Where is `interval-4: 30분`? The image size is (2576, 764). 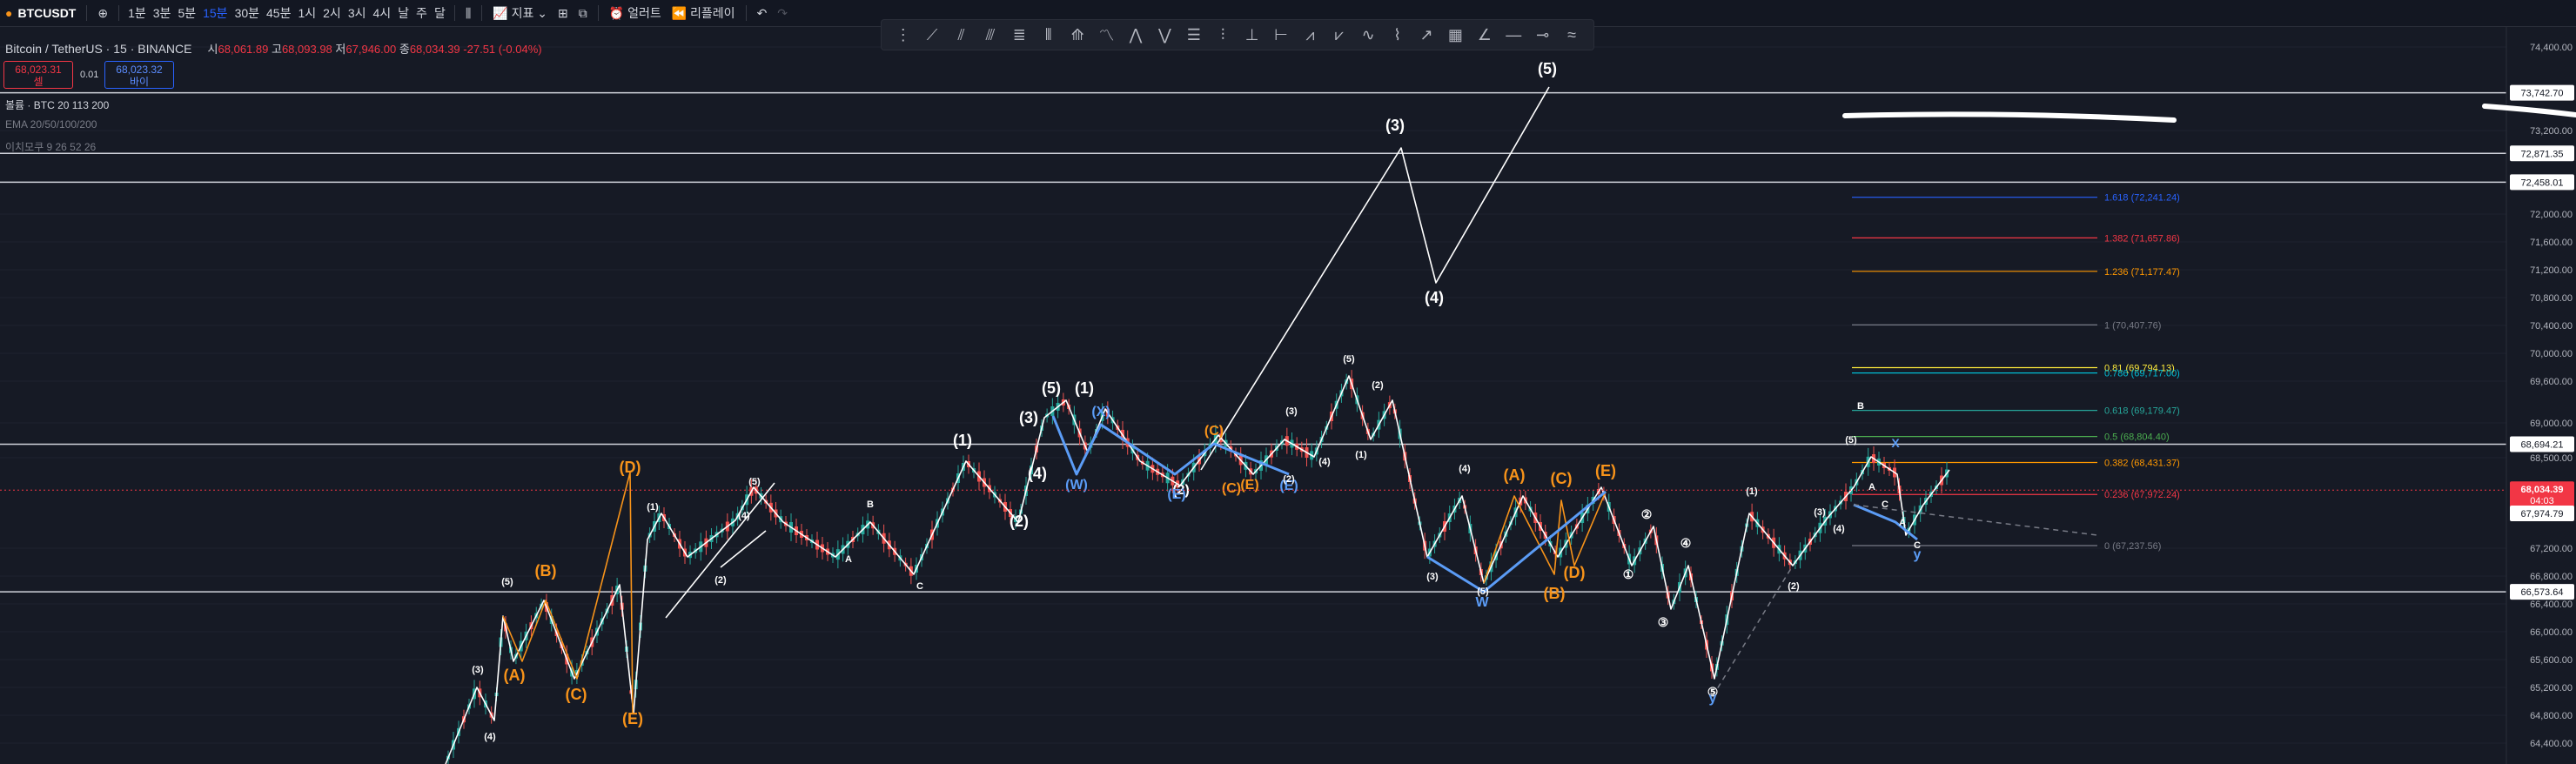 interval-4: 30분 is located at coordinates (247, 13).